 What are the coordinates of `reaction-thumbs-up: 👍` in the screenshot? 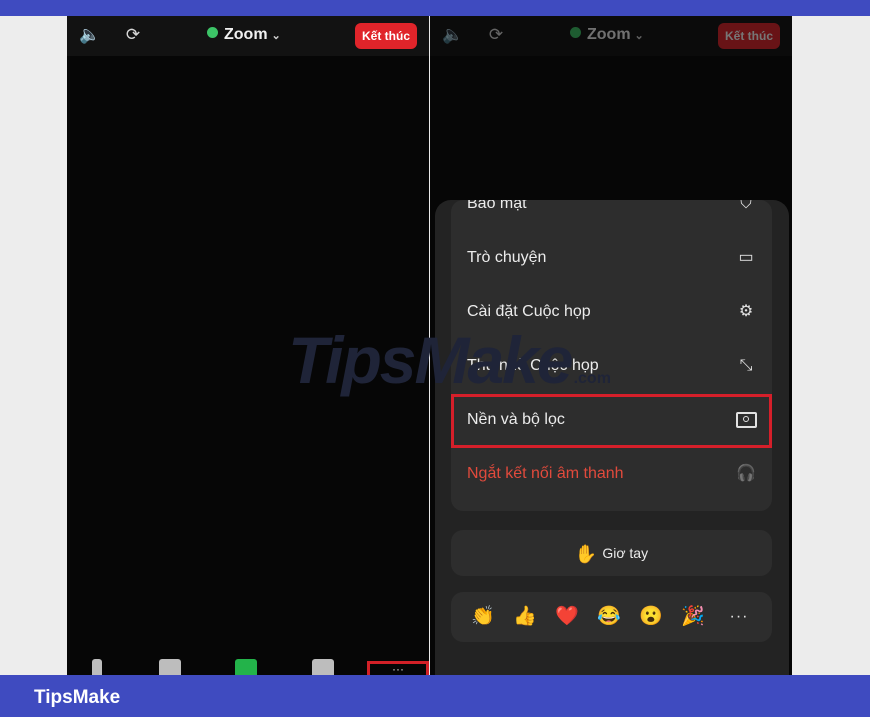 It's located at (525, 617).